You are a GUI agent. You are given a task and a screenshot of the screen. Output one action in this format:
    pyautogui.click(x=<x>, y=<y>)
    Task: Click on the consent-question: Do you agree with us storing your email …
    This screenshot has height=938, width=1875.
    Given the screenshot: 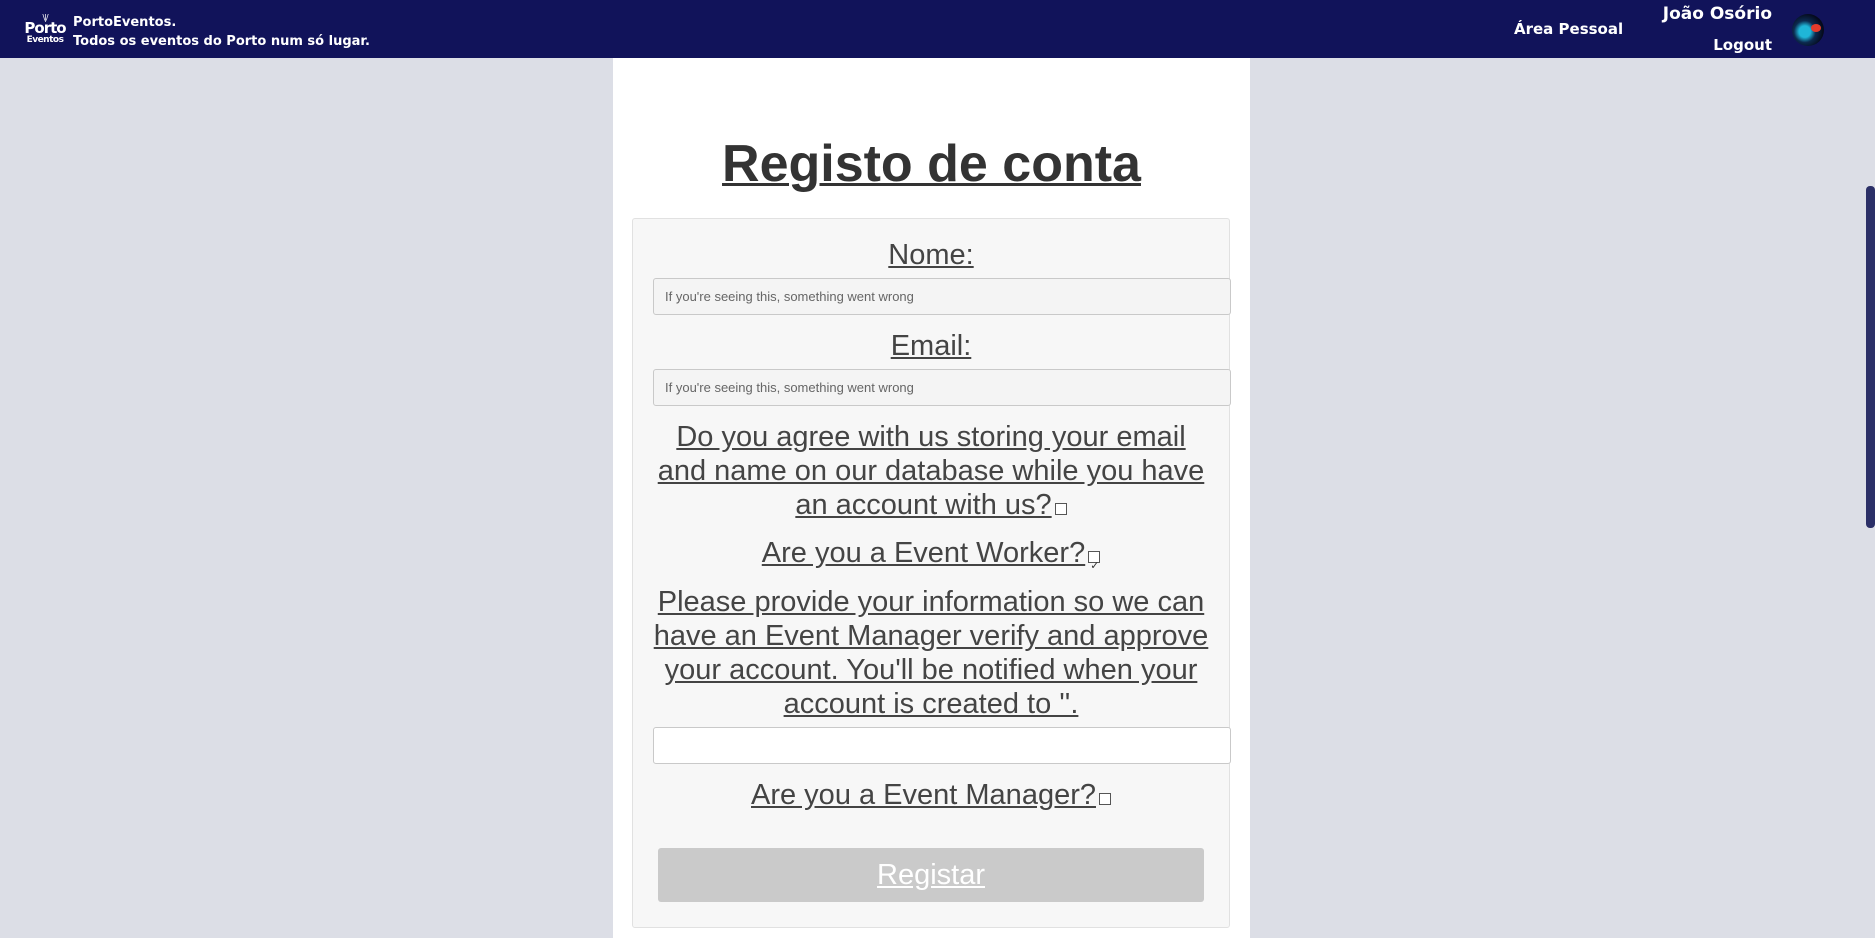 What is the action you would take?
    pyautogui.click(x=931, y=471)
    